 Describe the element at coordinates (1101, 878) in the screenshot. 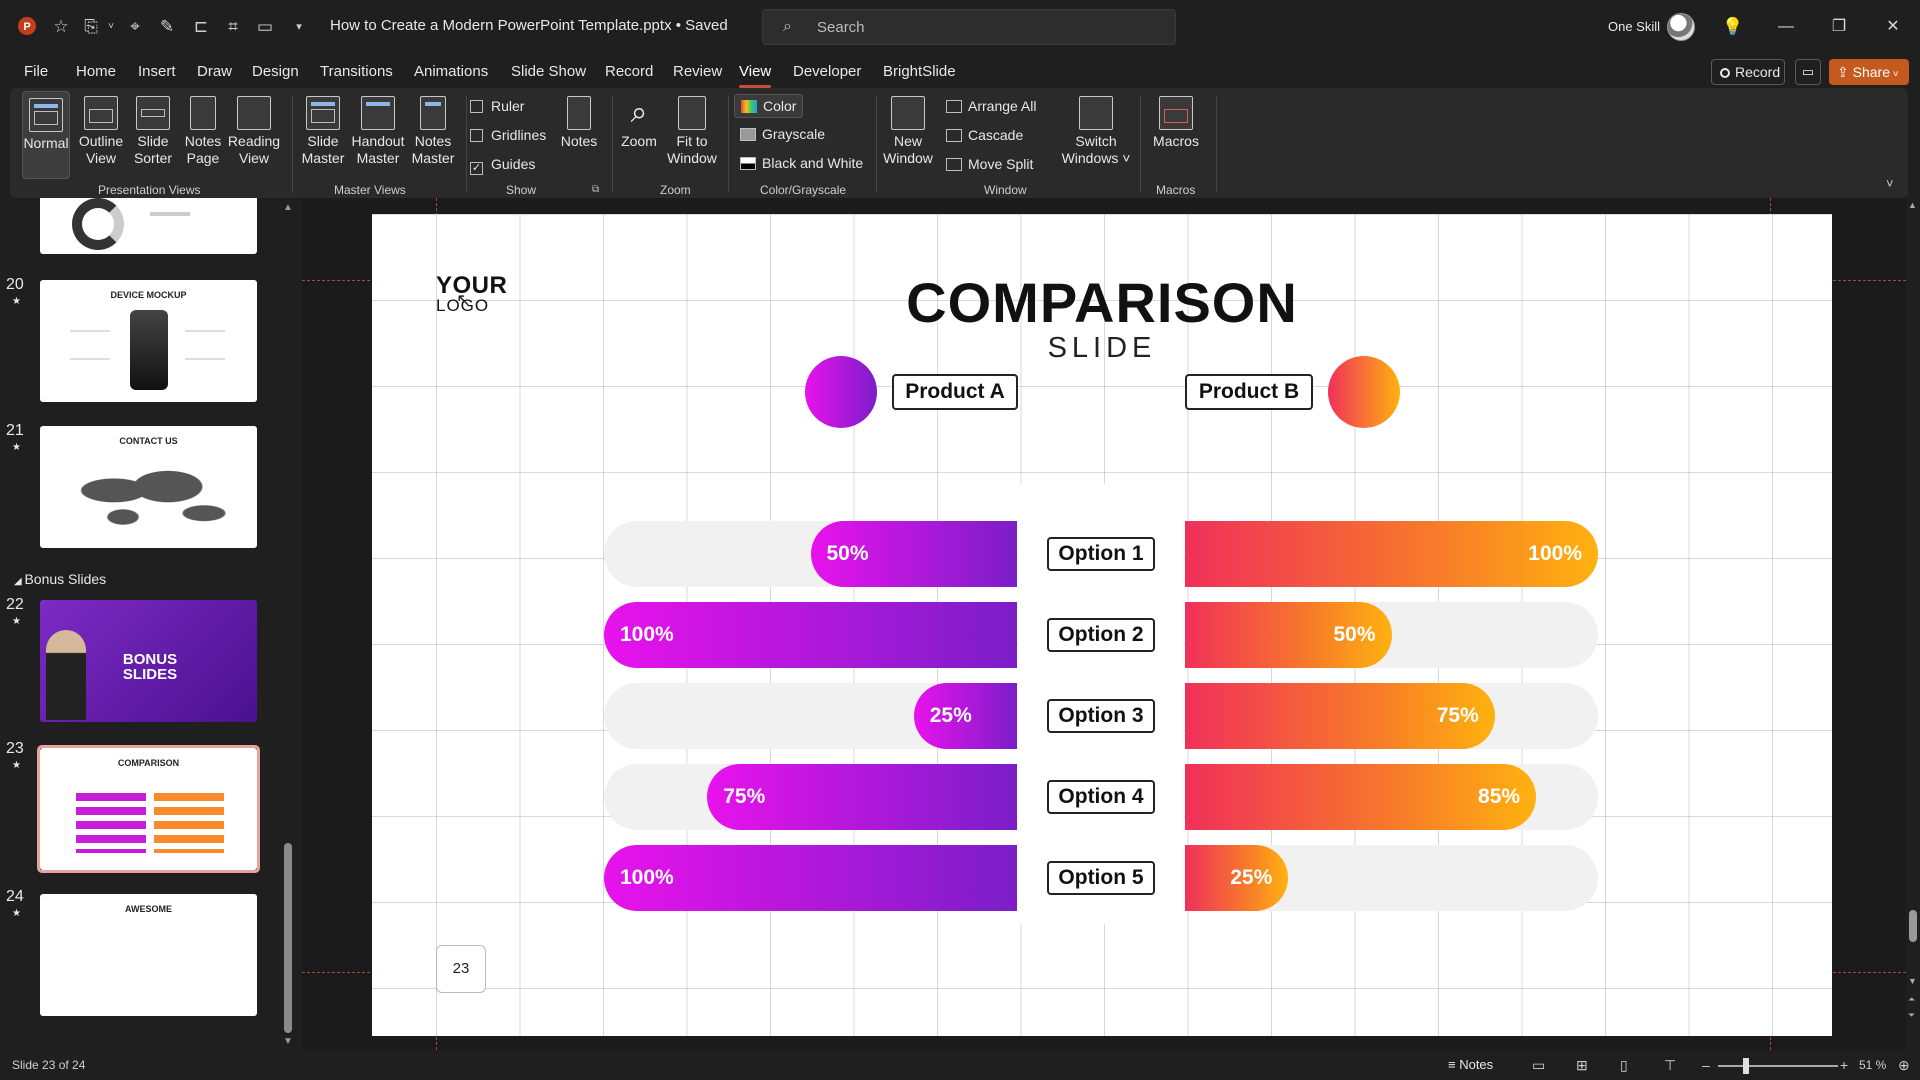

I see `option-label: Option 5` at that location.